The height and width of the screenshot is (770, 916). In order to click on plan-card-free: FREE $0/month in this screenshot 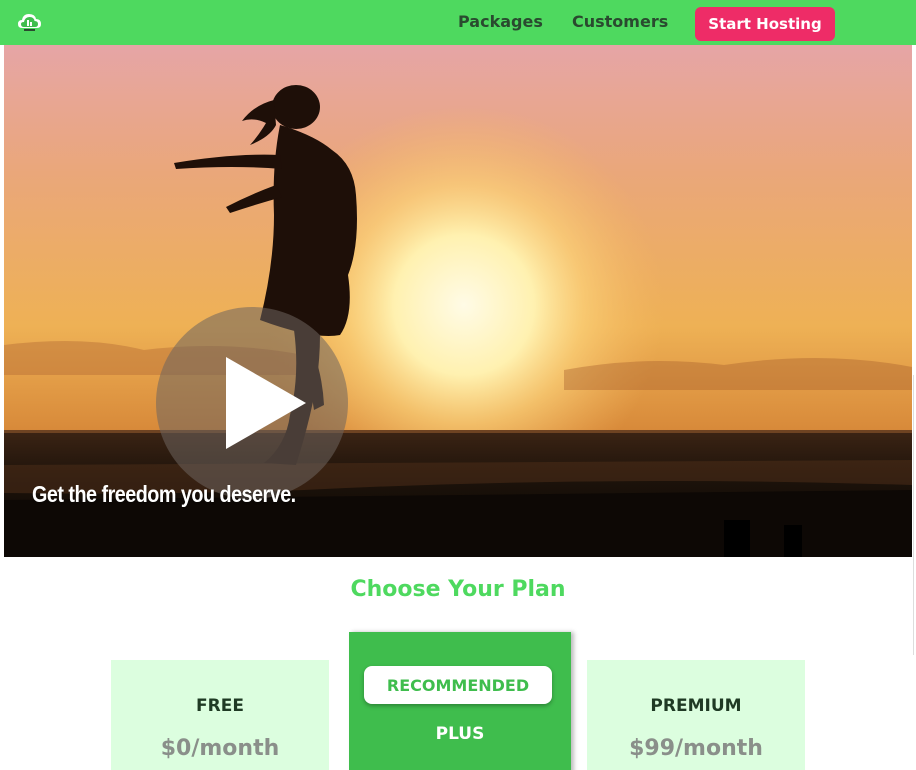, I will do `click(220, 715)`.